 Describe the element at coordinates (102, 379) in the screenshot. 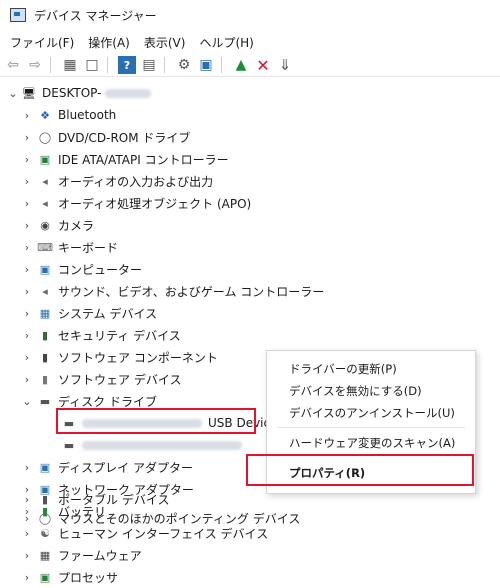

I see `tree-item-software-device: › ▮ ソフトウェア デバイス` at that location.